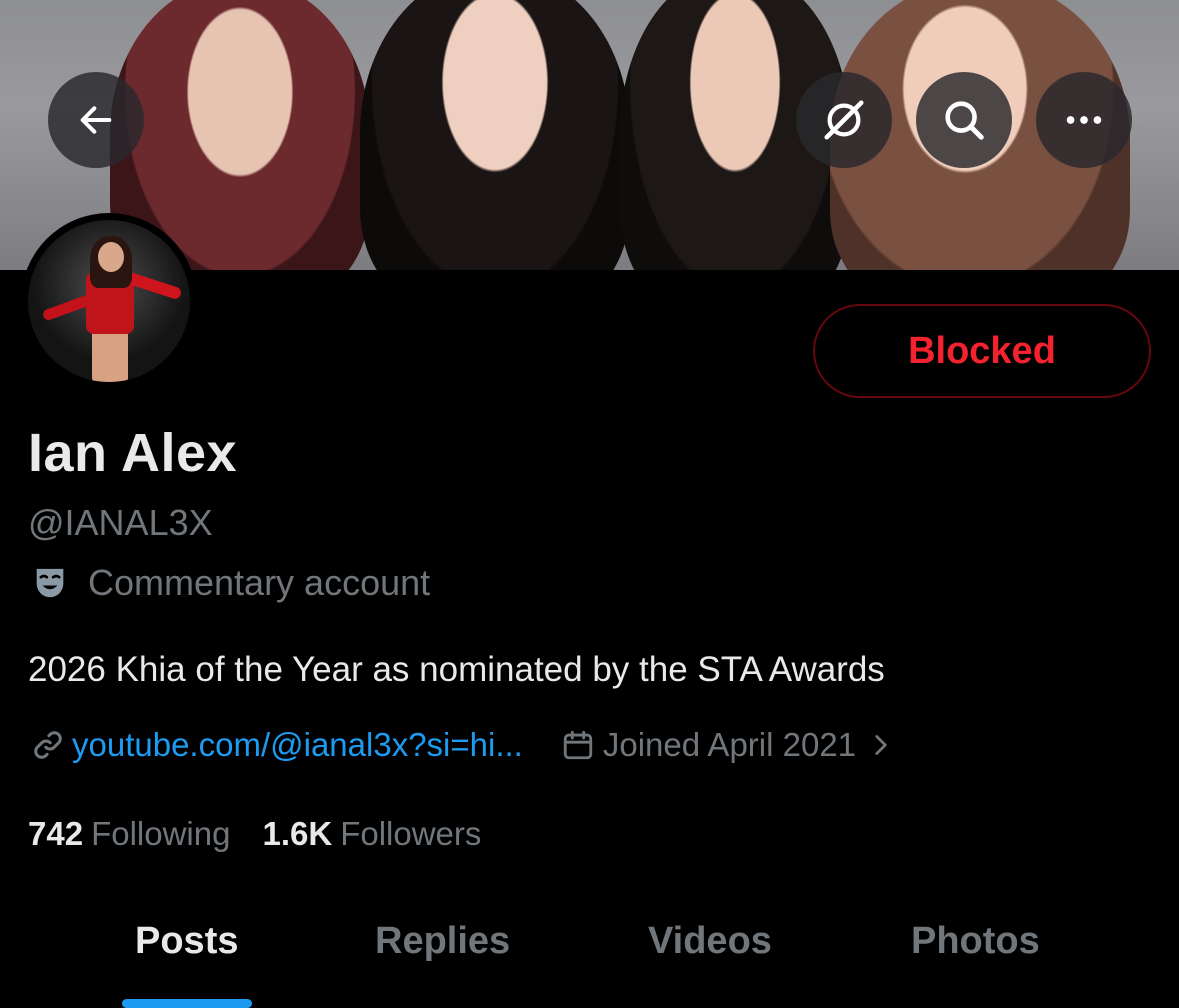 This screenshot has width=1179, height=1008. What do you see at coordinates (161, 833) in the screenshot?
I see `following-label: Following` at bounding box center [161, 833].